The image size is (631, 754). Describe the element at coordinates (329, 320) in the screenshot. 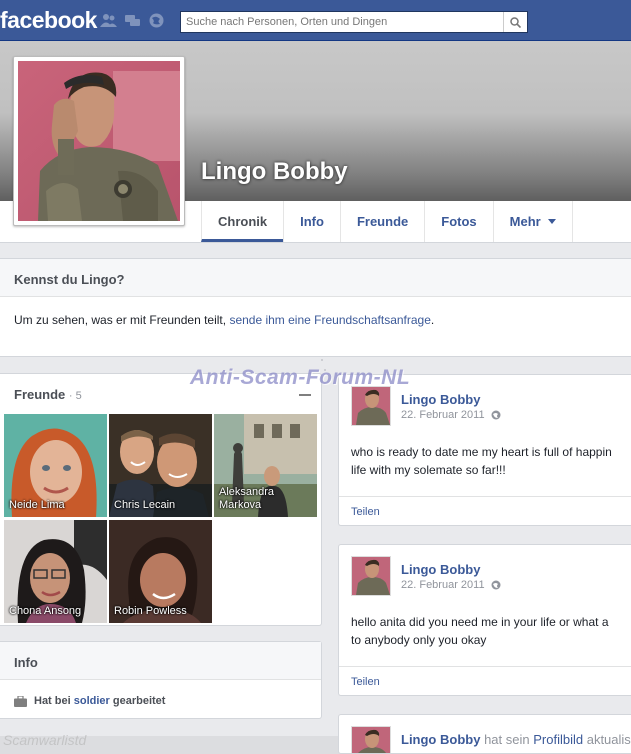

I see `friend-request-link: sende ihm eine Freundschaftsanfrage` at that location.